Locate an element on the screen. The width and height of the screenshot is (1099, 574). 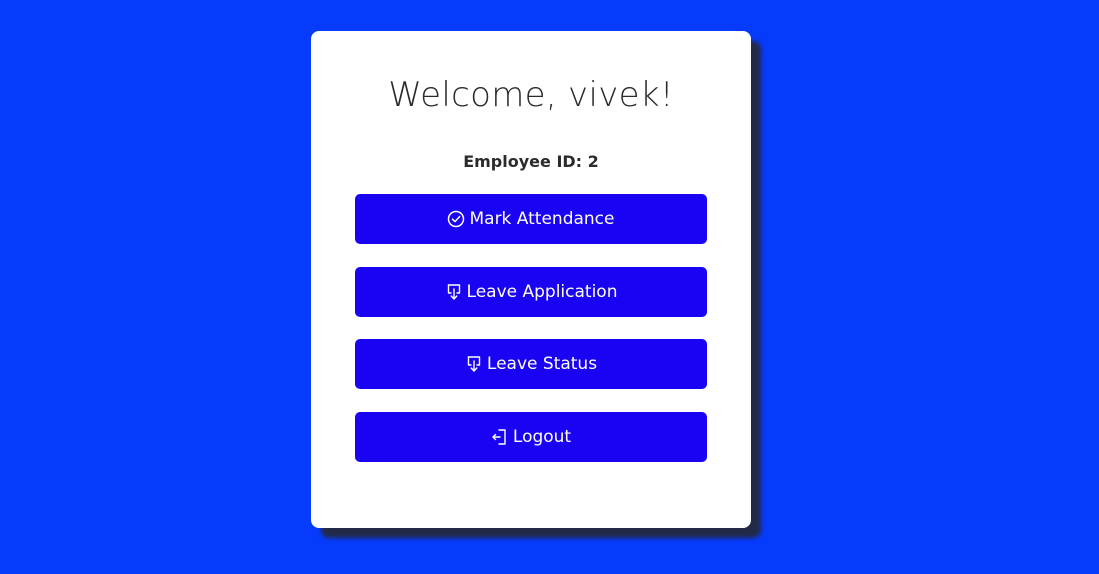
employee-id-label: Employee ID: 2 is located at coordinates (531, 161).